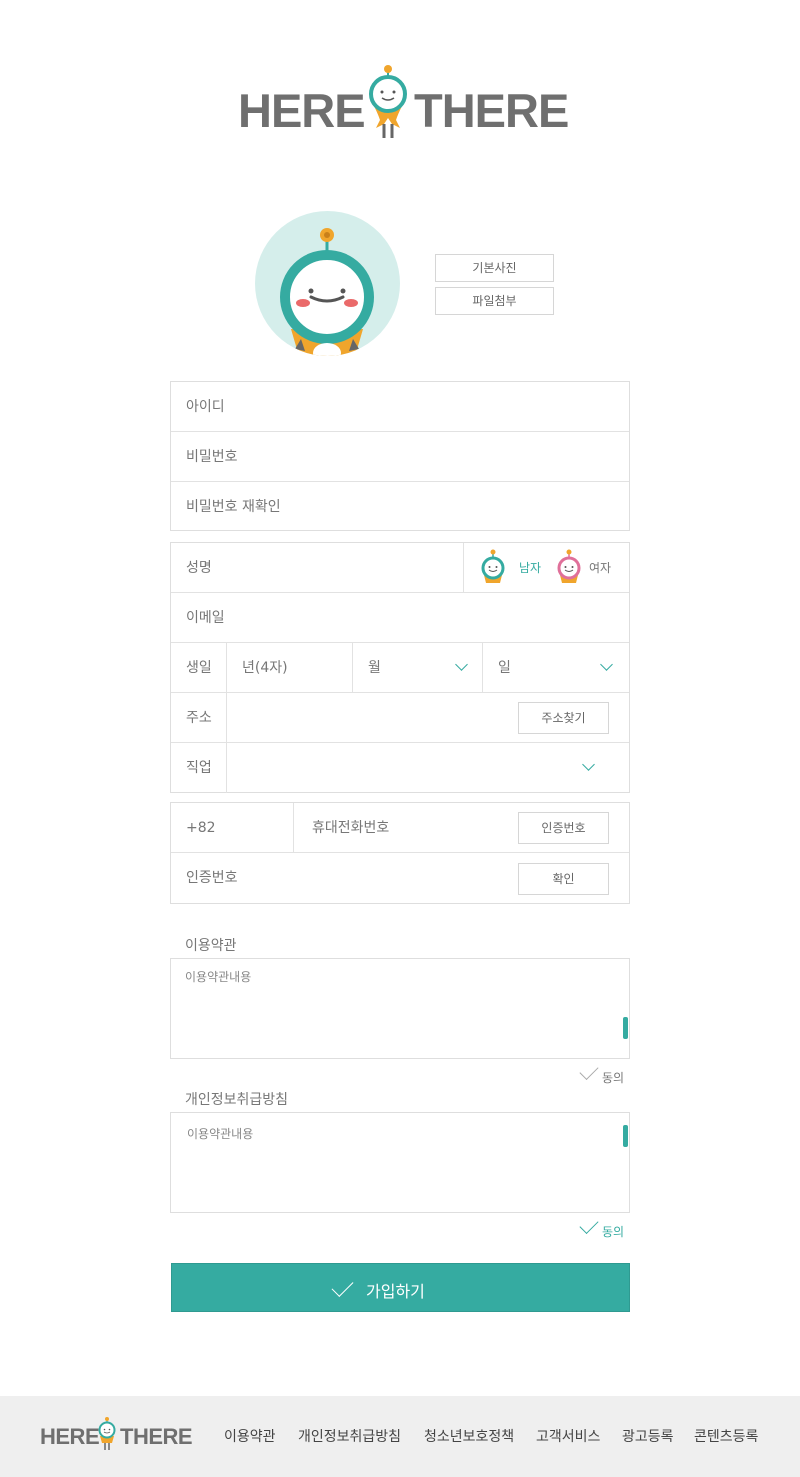 The width and height of the screenshot is (800, 1477). Describe the element at coordinates (317, 567) in the screenshot. I see `name-field: 성명` at that location.